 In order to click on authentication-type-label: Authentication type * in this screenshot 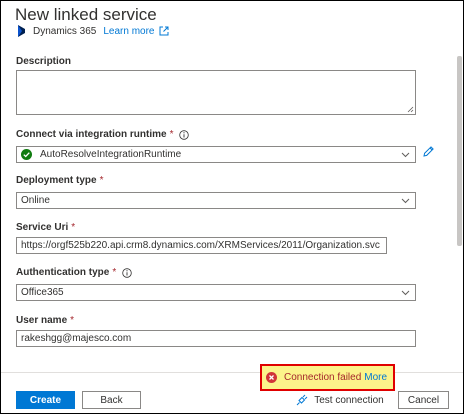, I will do `click(74, 272)`.